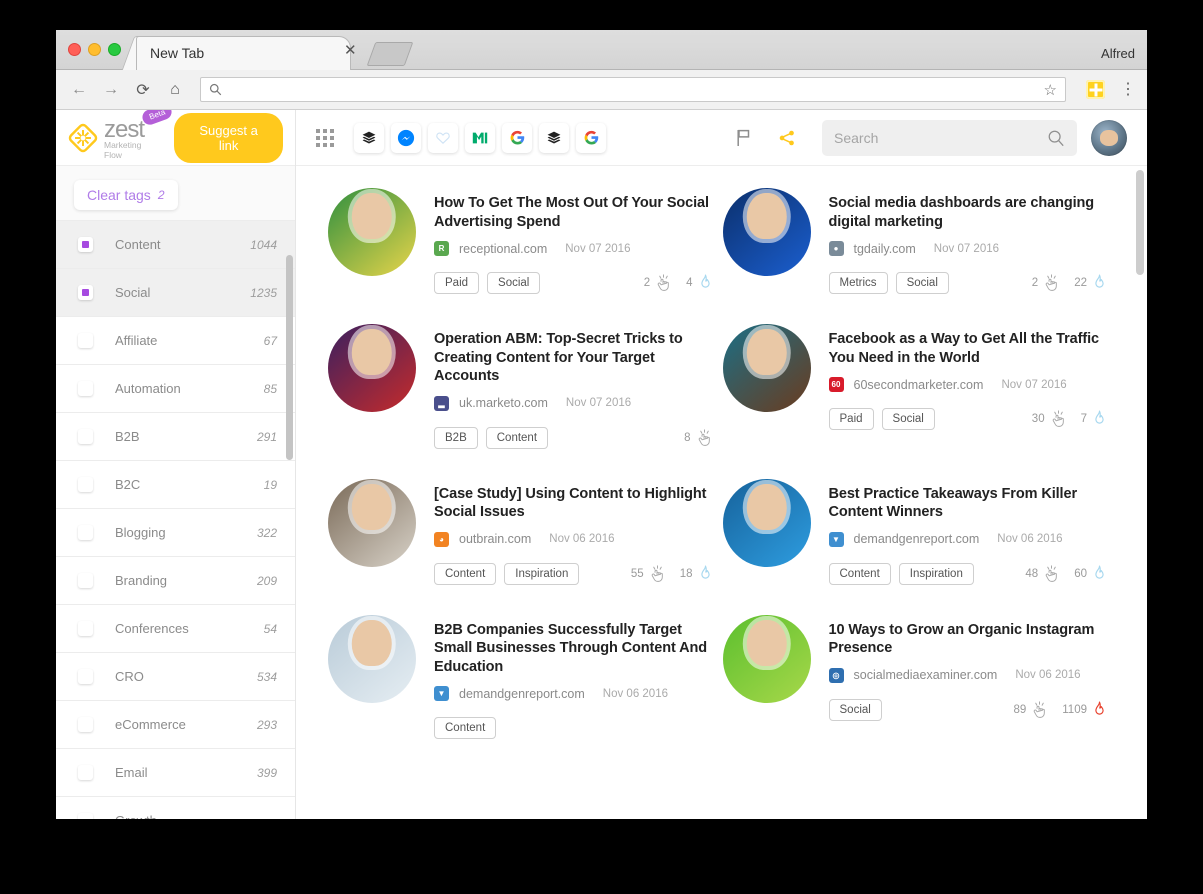 Image resolution: width=1203 pixels, height=894 pixels. I want to click on tag-item-blogging: Blogging 322, so click(175, 532).